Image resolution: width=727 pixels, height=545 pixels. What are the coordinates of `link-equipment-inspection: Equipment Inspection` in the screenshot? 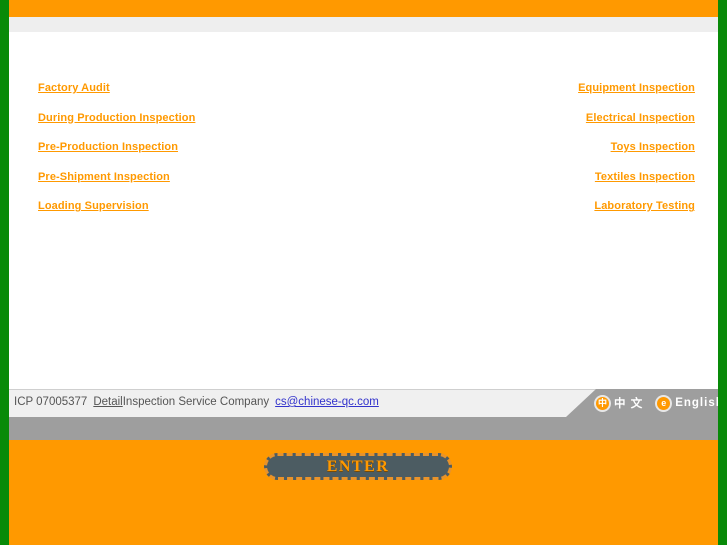 It's located at (636, 88).